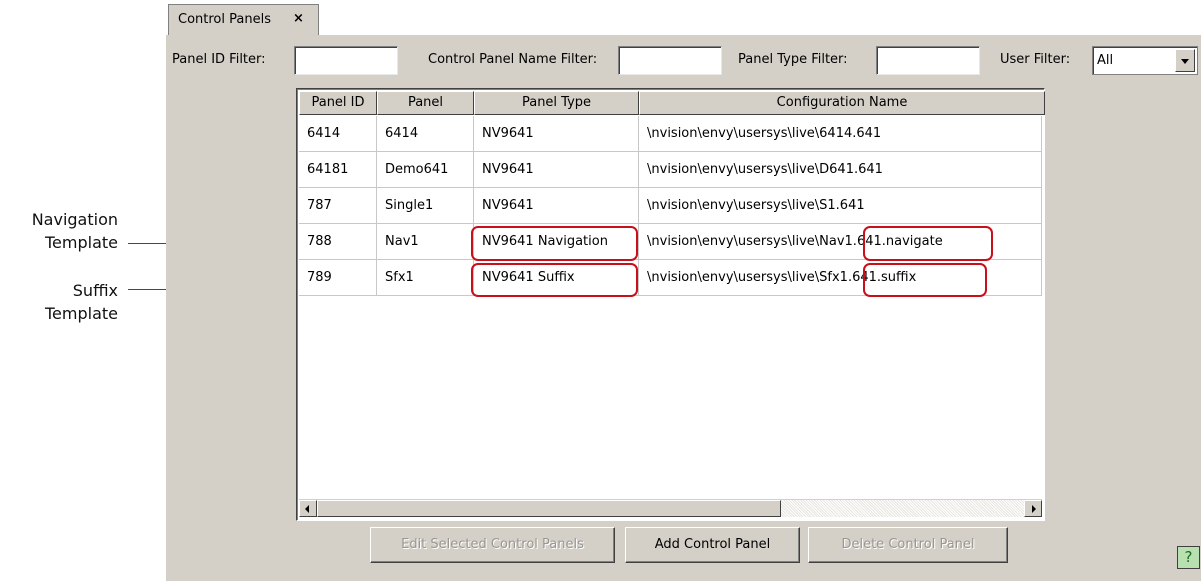 The image size is (1201, 581). Describe the element at coordinates (74, 219) in the screenshot. I see `callout-label-line1: Navigation` at that location.